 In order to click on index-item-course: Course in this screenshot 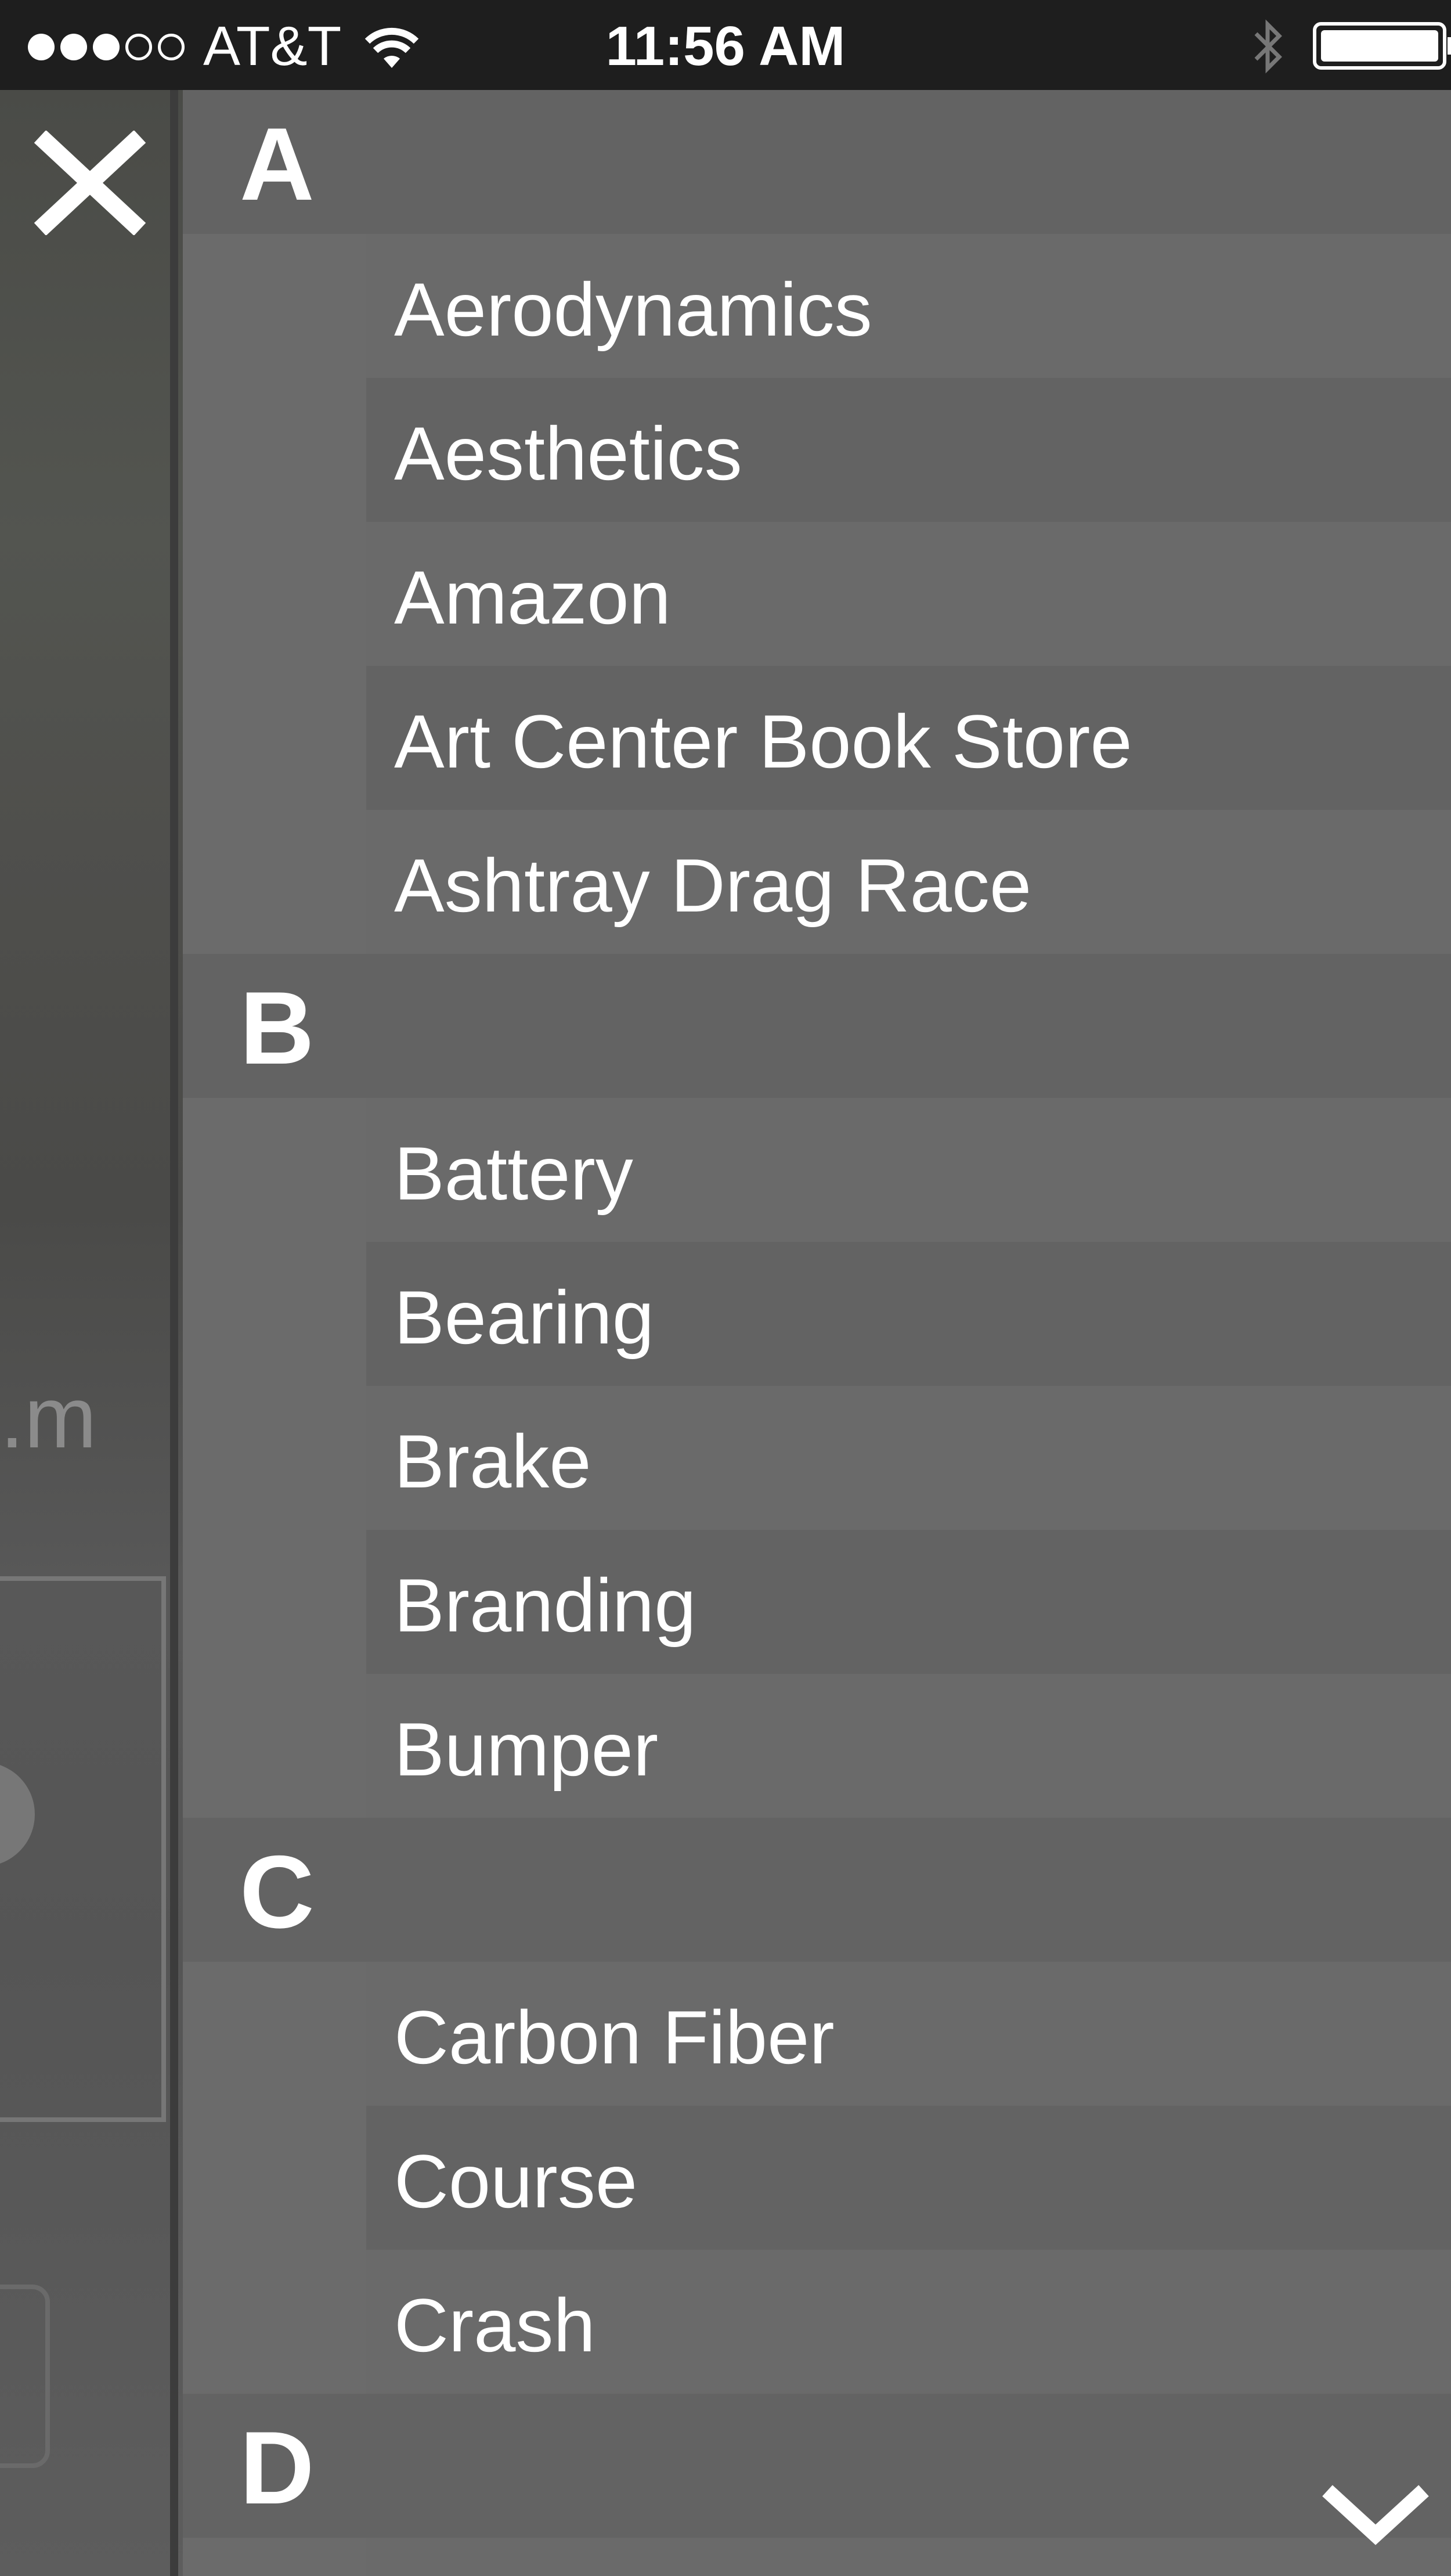, I will do `click(908, 2178)`.